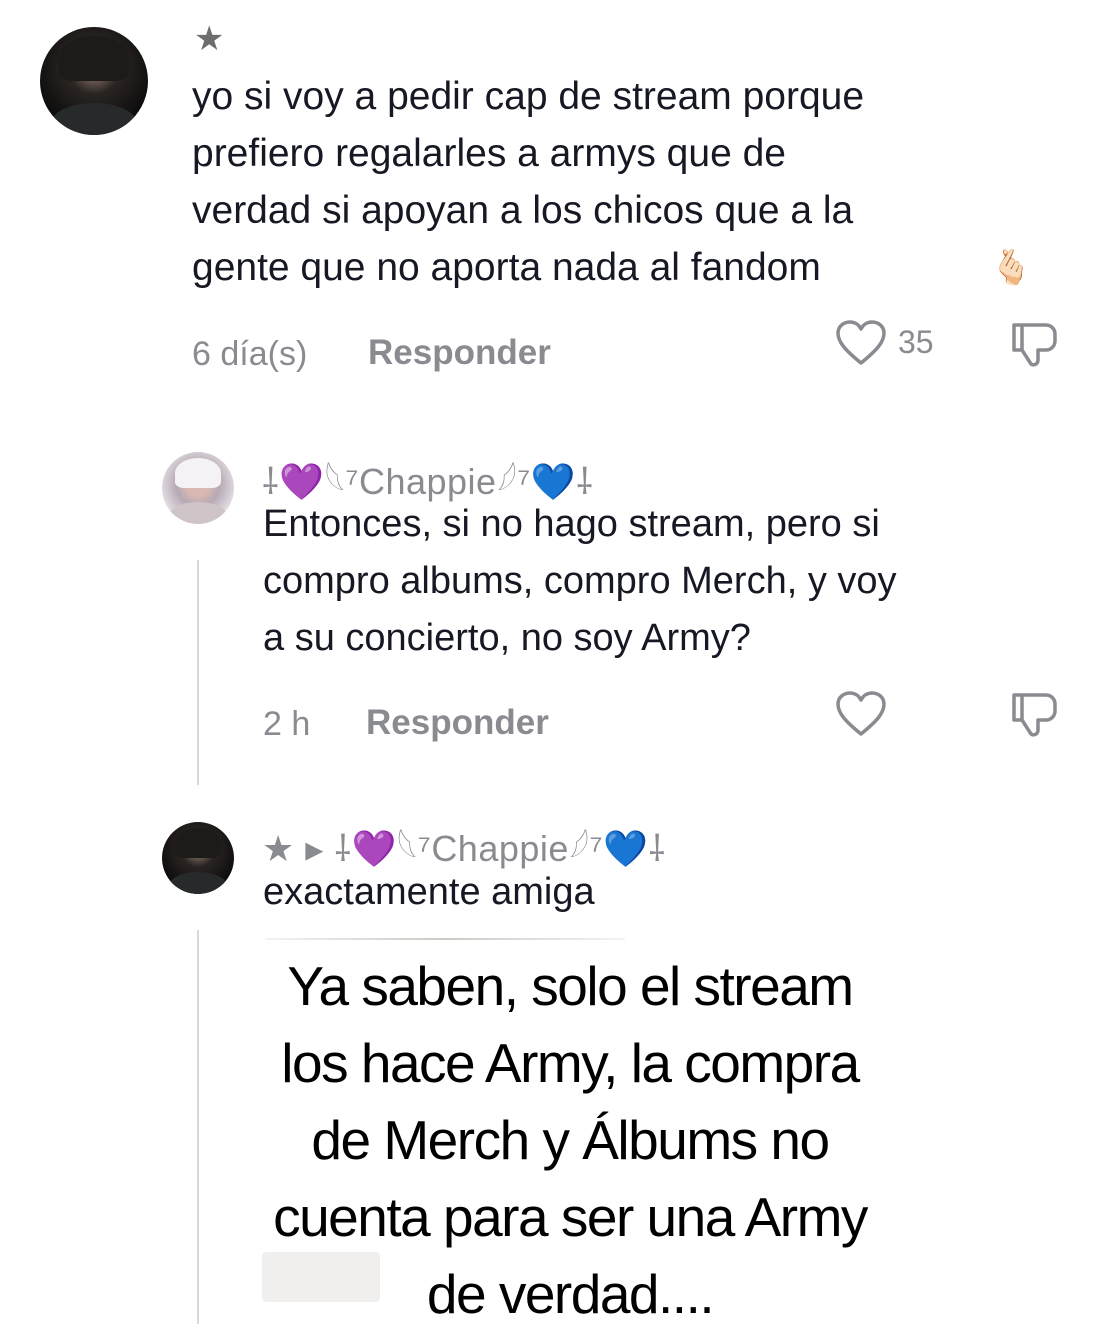  What do you see at coordinates (489, 153) in the screenshot?
I see `comment-text-line-2: prefiero regalarles a armys que de` at bounding box center [489, 153].